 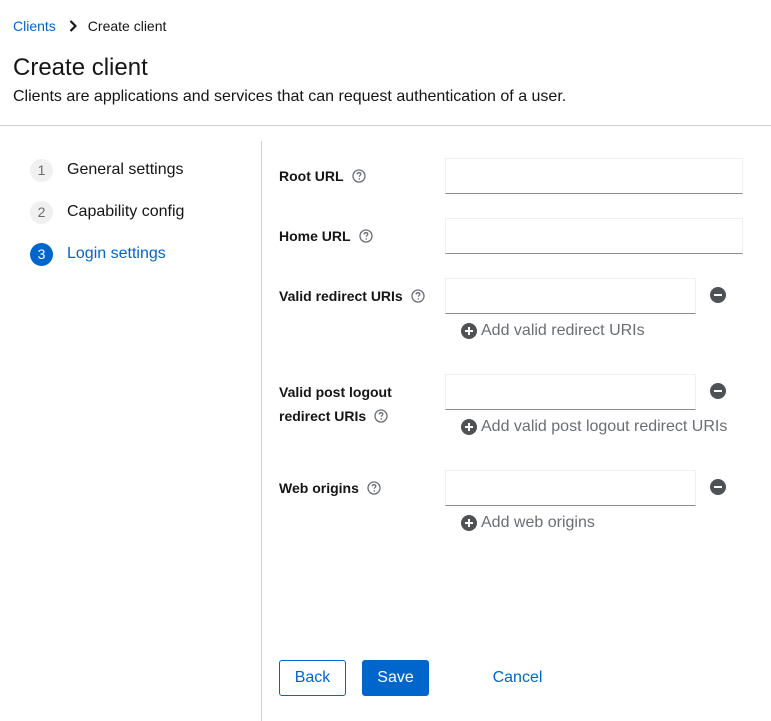 I want to click on valid-post-logout-label-line1: Valid post logout, so click(x=335, y=392).